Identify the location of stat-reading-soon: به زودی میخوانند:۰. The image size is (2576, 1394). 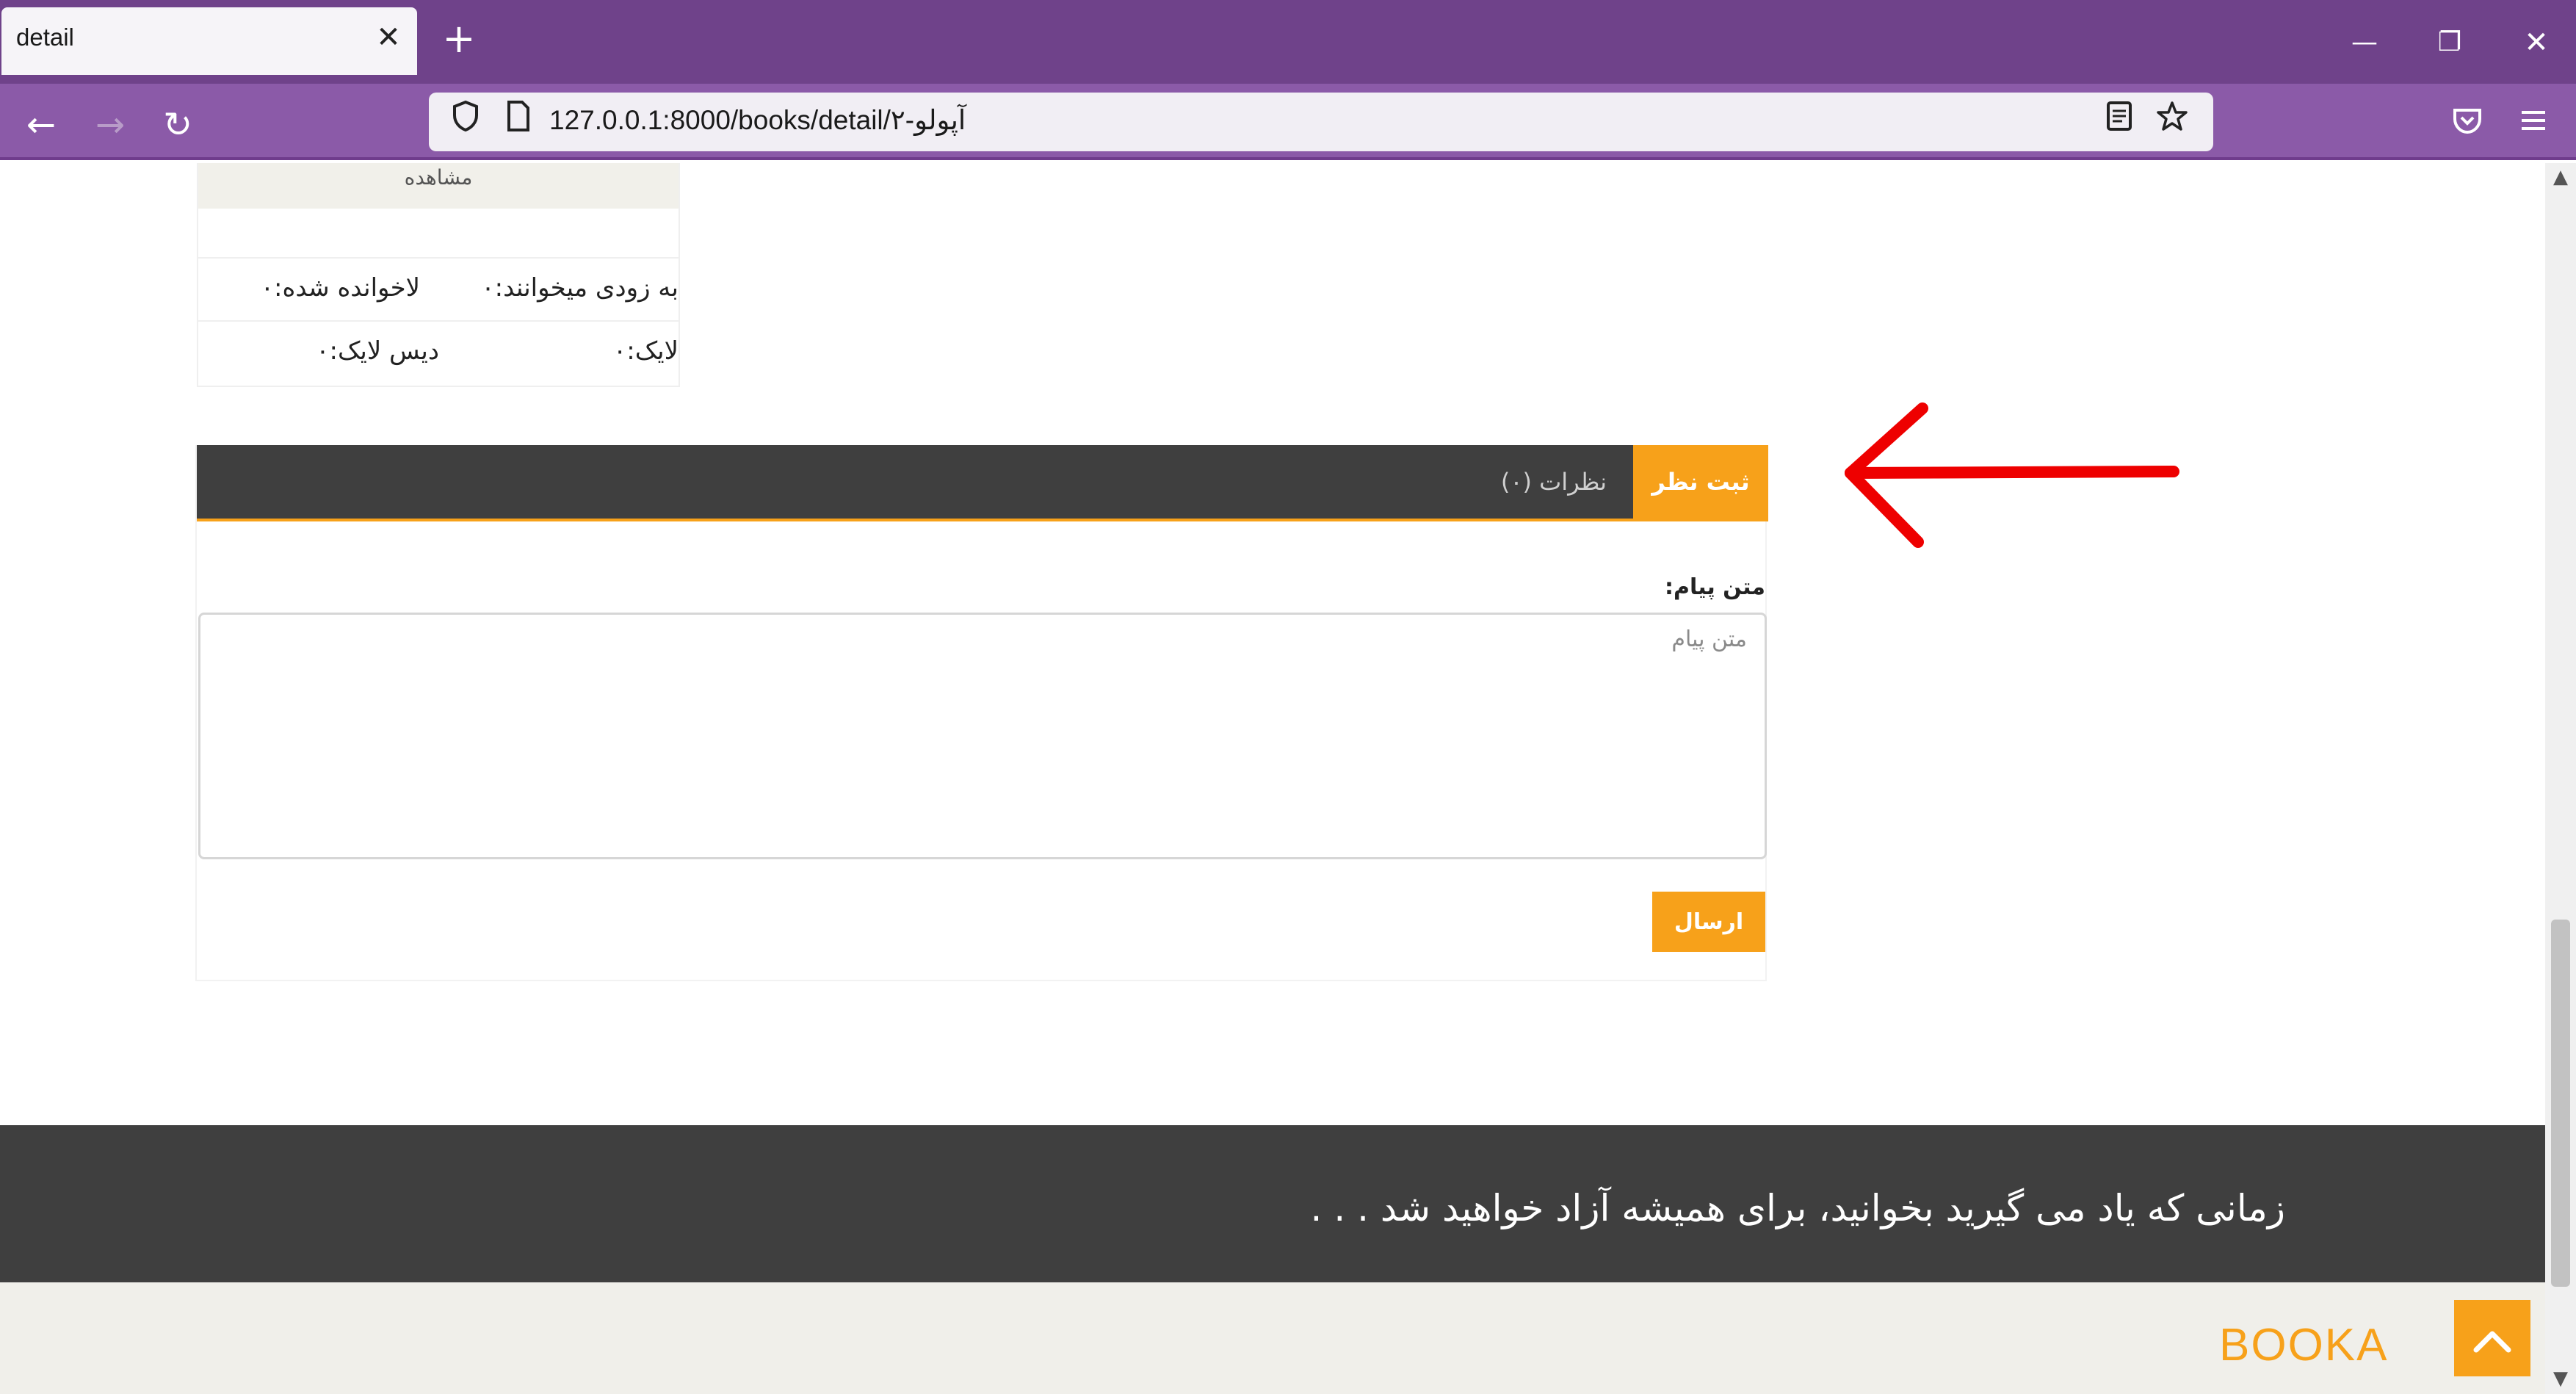
(580, 288).